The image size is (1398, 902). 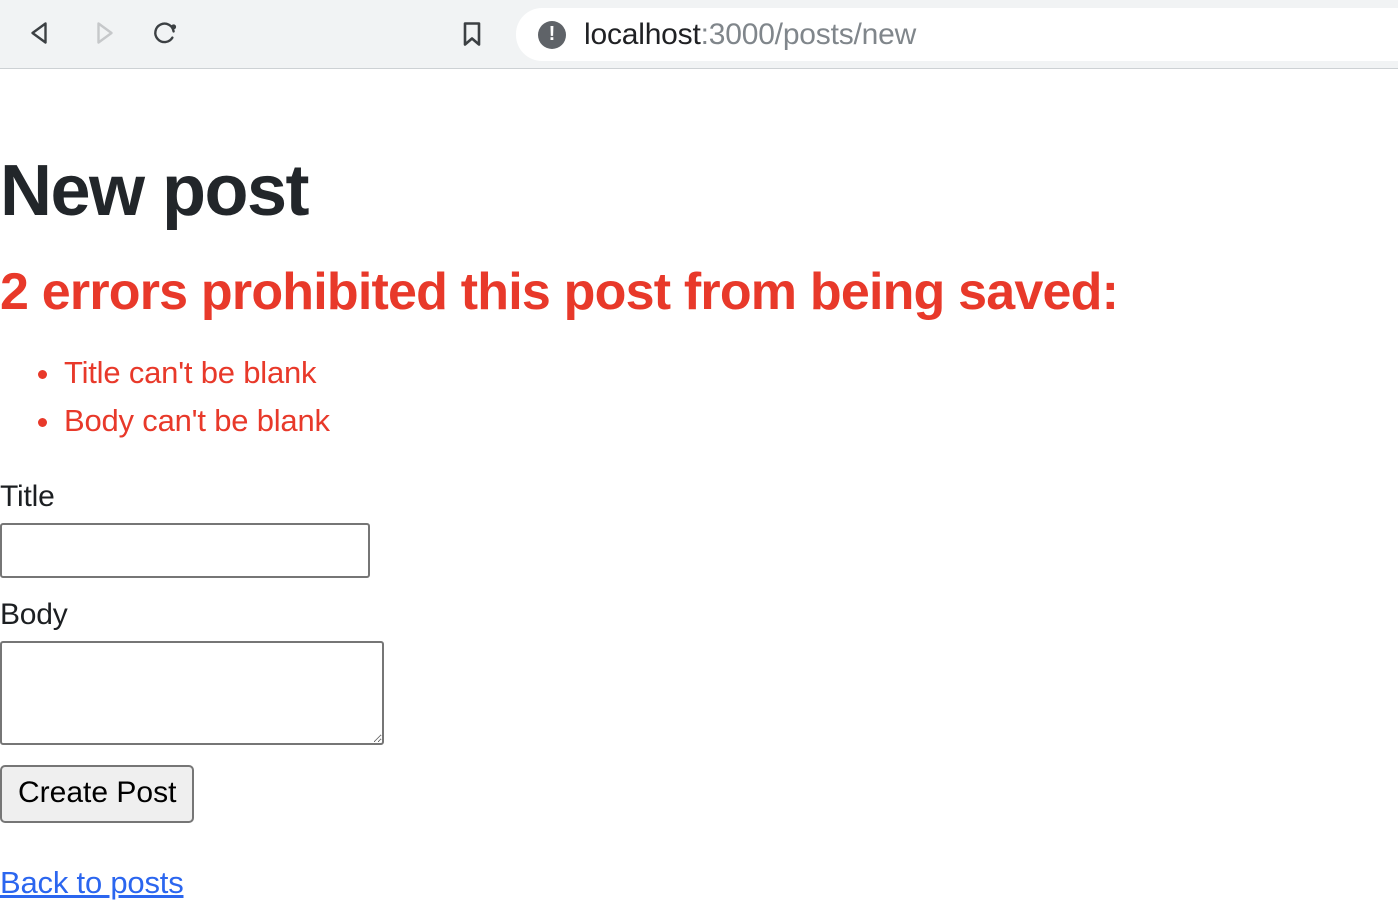 I want to click on url-path: :3000/posts/new, so click(x=808, y=34).